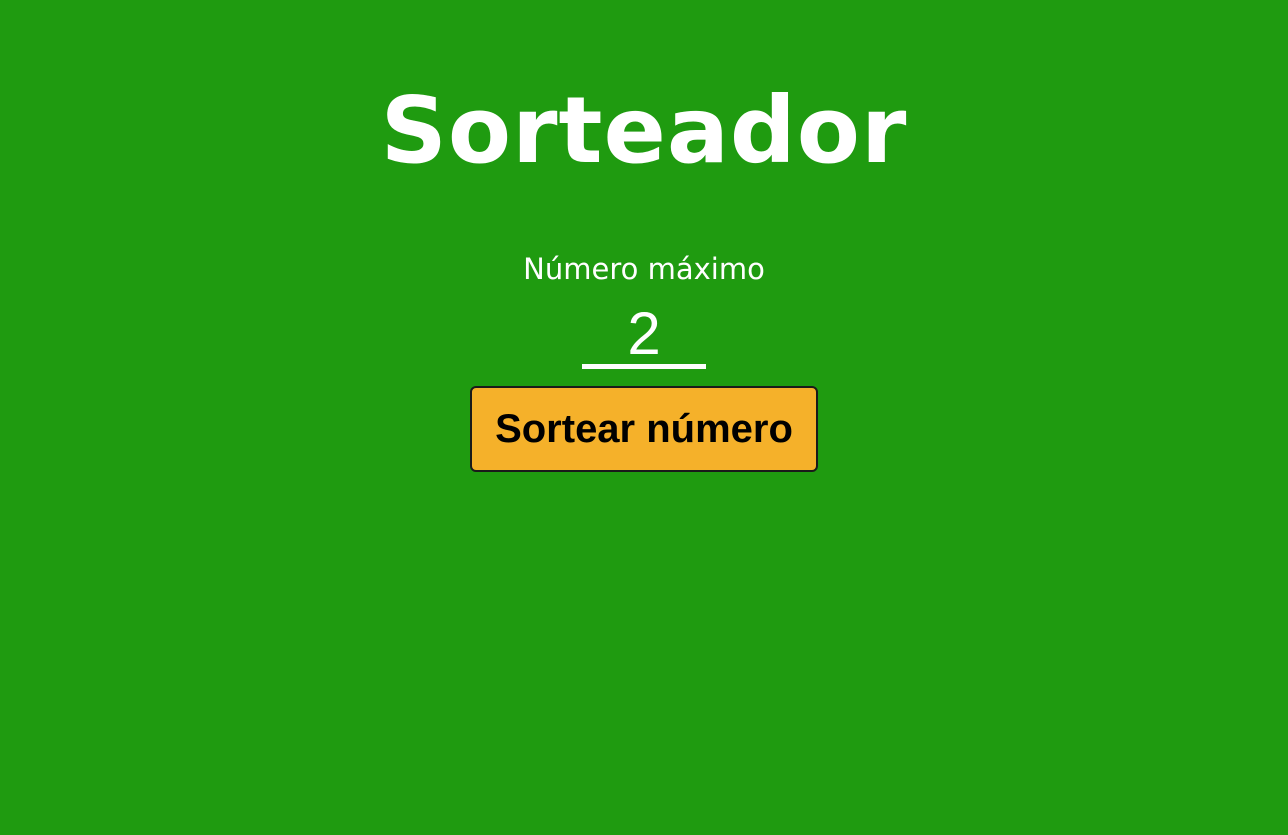 This screenshot has height=835, width=1288. Describe the element at coordinates (644, 269) in the screenshot. I see `max-number-label: Número máximo` at that location.